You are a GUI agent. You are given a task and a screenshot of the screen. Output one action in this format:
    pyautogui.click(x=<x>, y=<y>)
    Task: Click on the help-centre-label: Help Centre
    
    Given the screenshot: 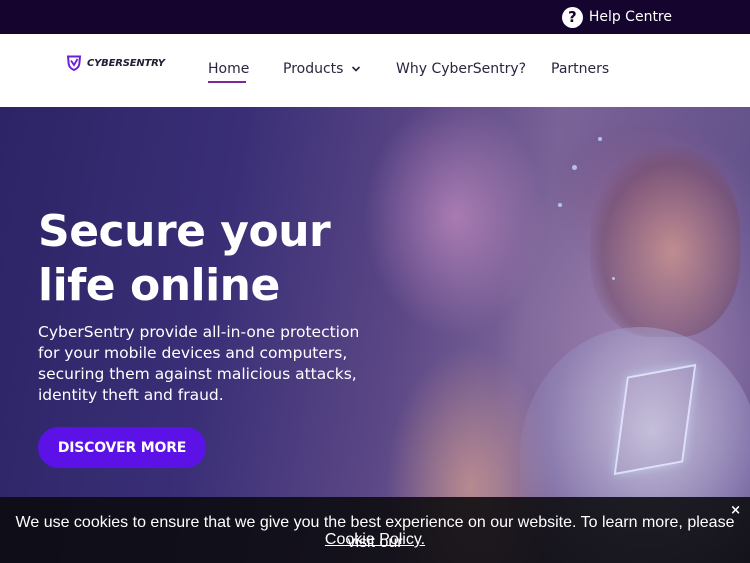 What is the action you would take?
    pyautogui.click(x=630, y=17)
    